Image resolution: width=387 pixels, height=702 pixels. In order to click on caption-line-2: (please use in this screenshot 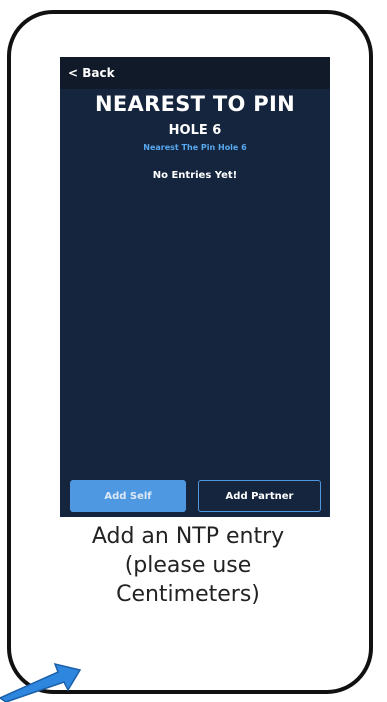, I will do `click(188, 565)`.